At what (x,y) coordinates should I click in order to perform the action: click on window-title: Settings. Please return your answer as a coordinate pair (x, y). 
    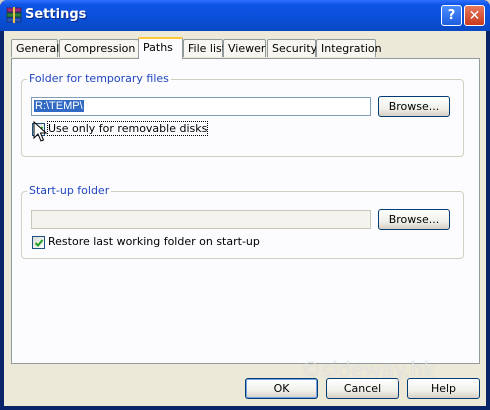
    Looking at the image, I should click on (56, 14).